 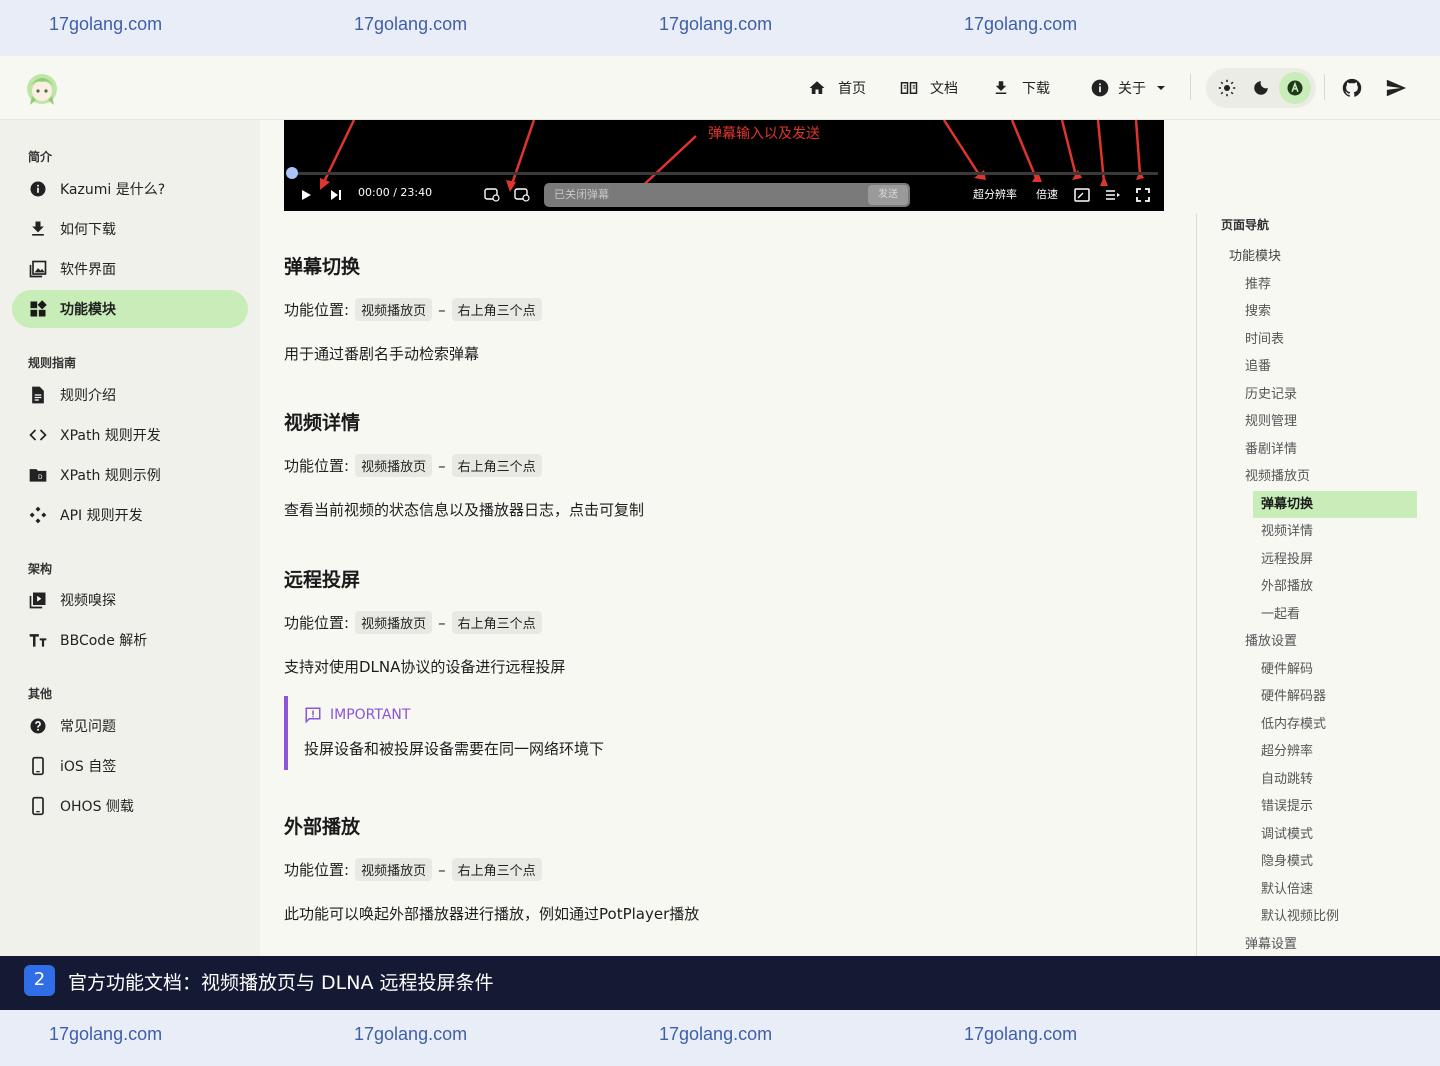 I want to click on sidebar-item-bbcode: BBCode 解析, so click(x=130, y=640).